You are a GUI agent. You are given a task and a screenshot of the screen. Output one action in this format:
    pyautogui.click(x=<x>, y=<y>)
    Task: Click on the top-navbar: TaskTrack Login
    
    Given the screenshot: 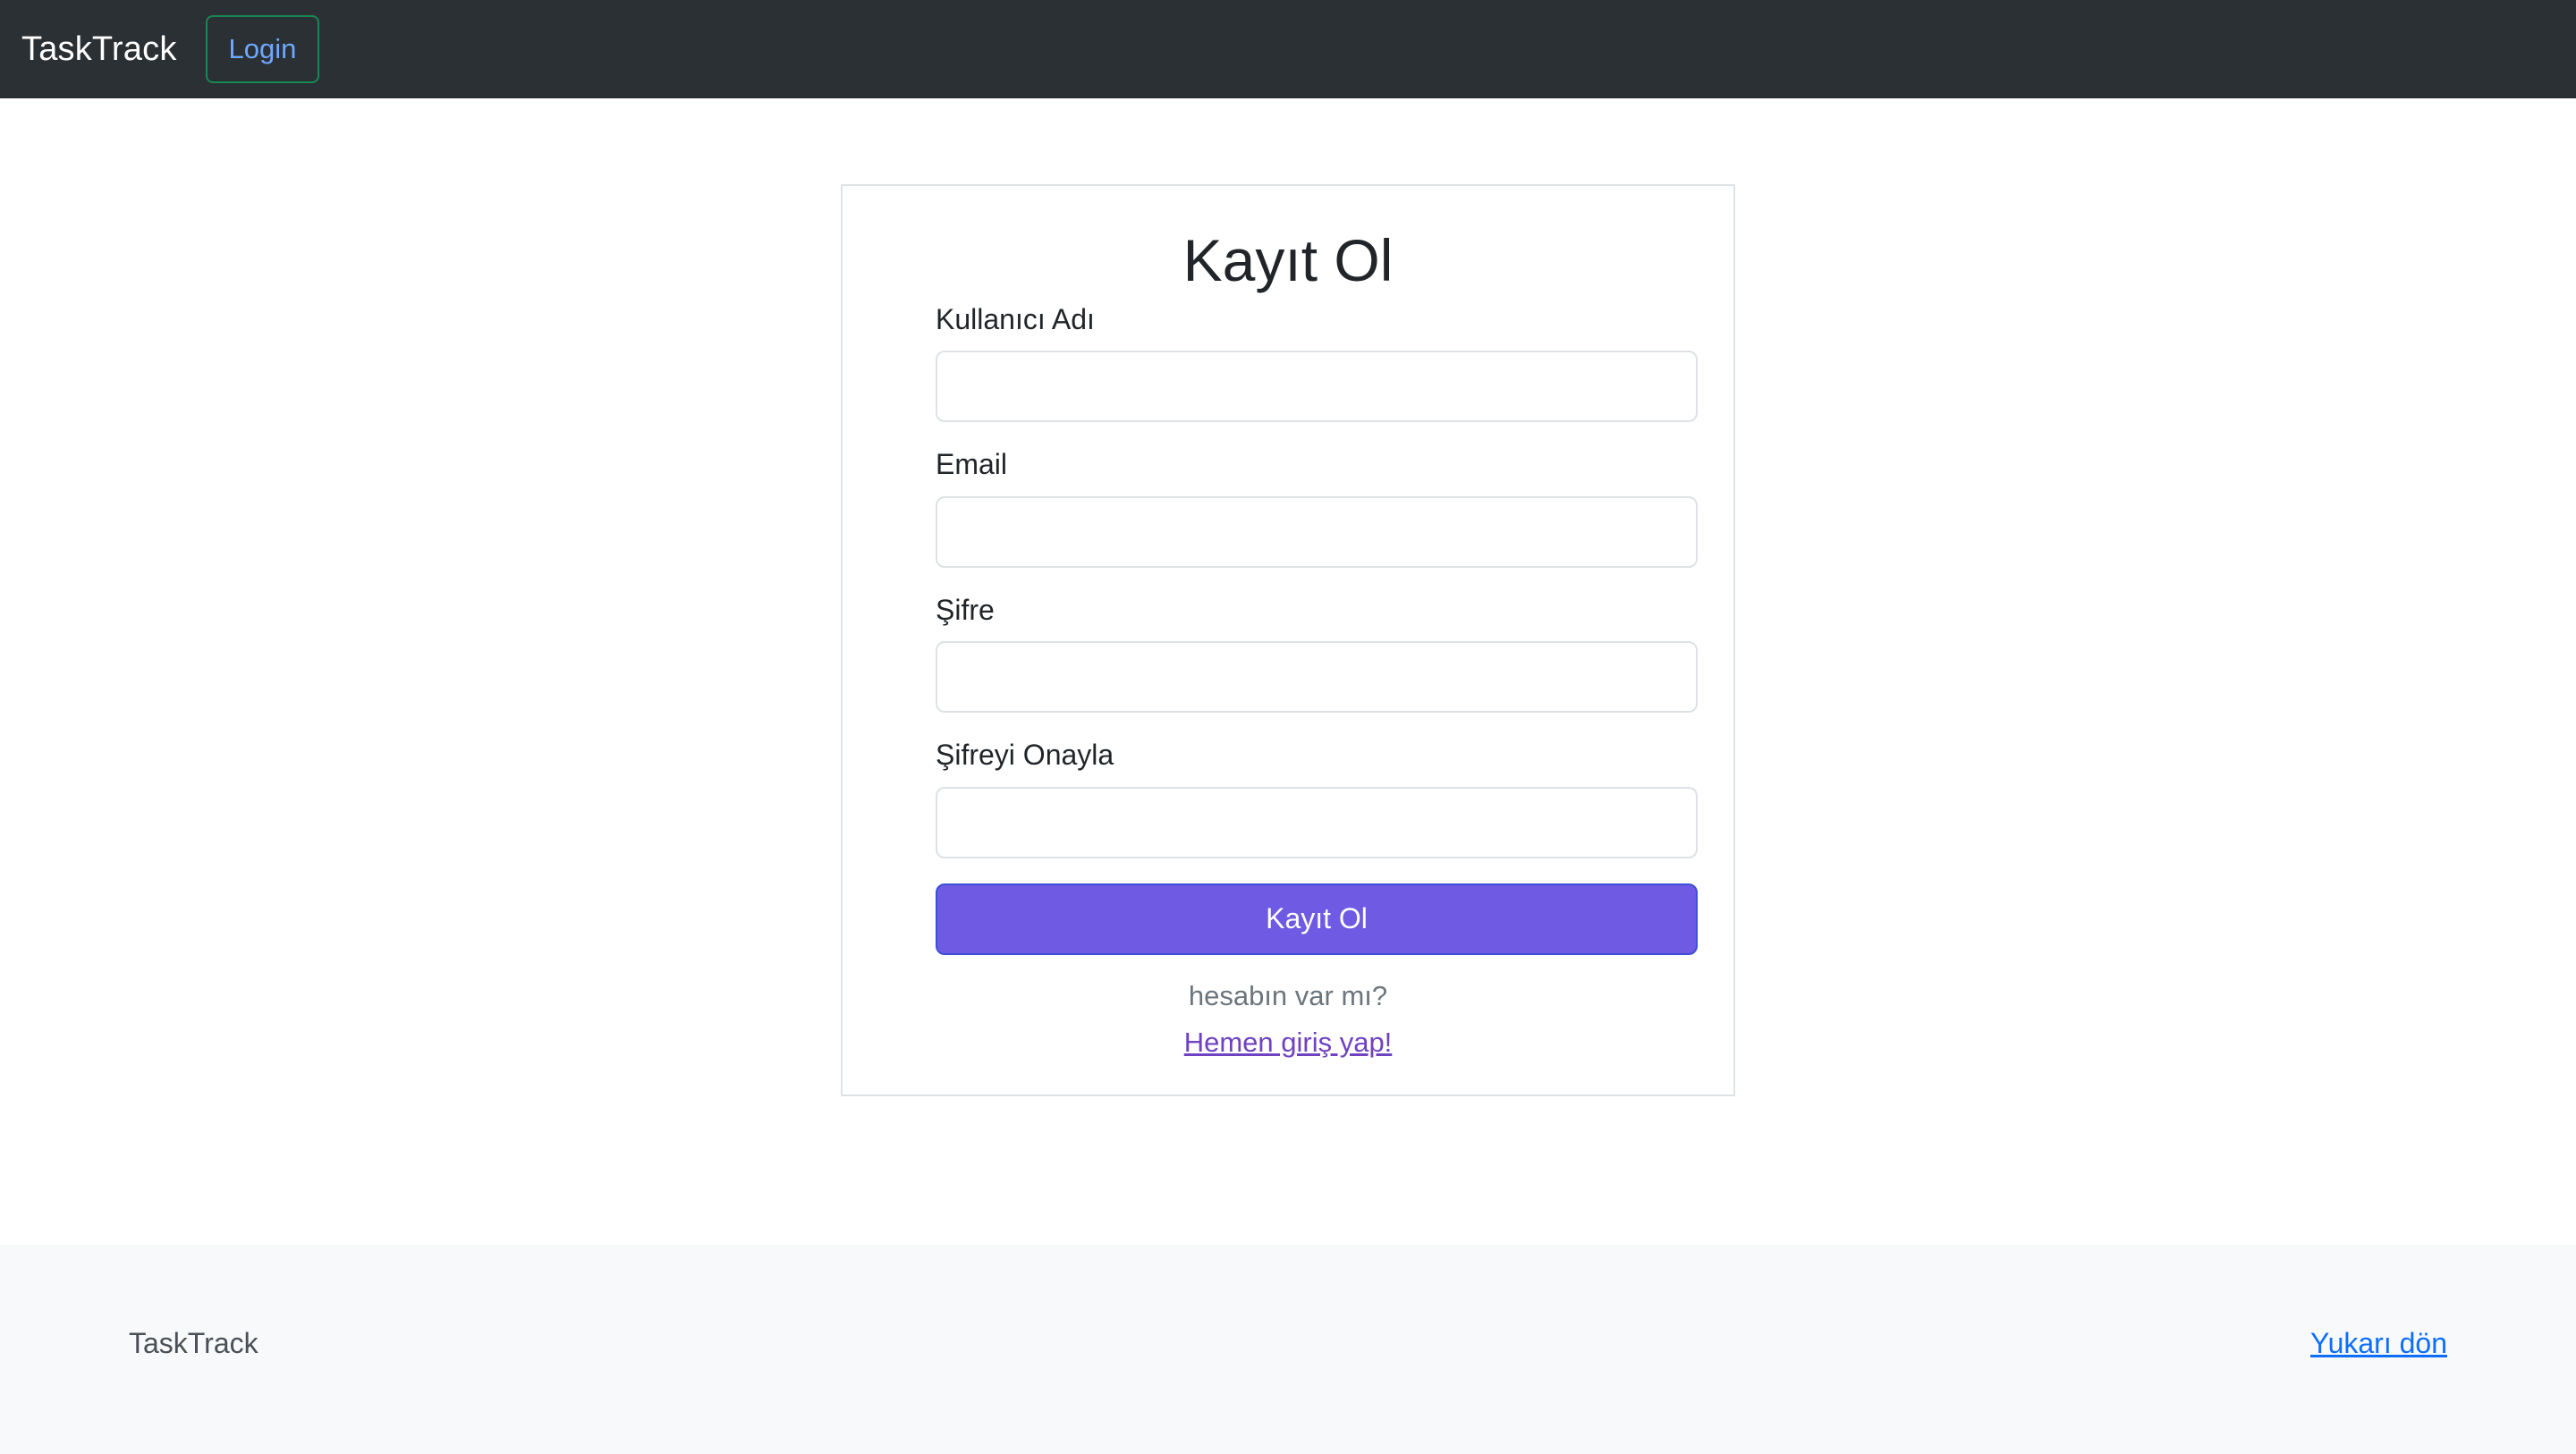 What is the action you would take?
    pyautogui.click(x=1288, y=49)
    